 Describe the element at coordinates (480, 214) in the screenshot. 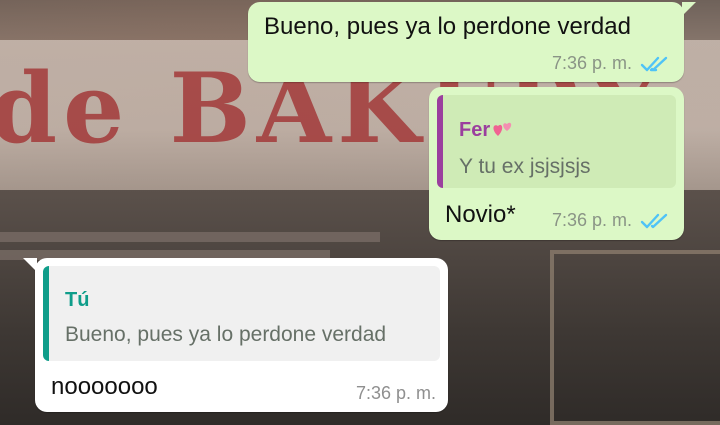

I see `message-text: Novio*` at that location.